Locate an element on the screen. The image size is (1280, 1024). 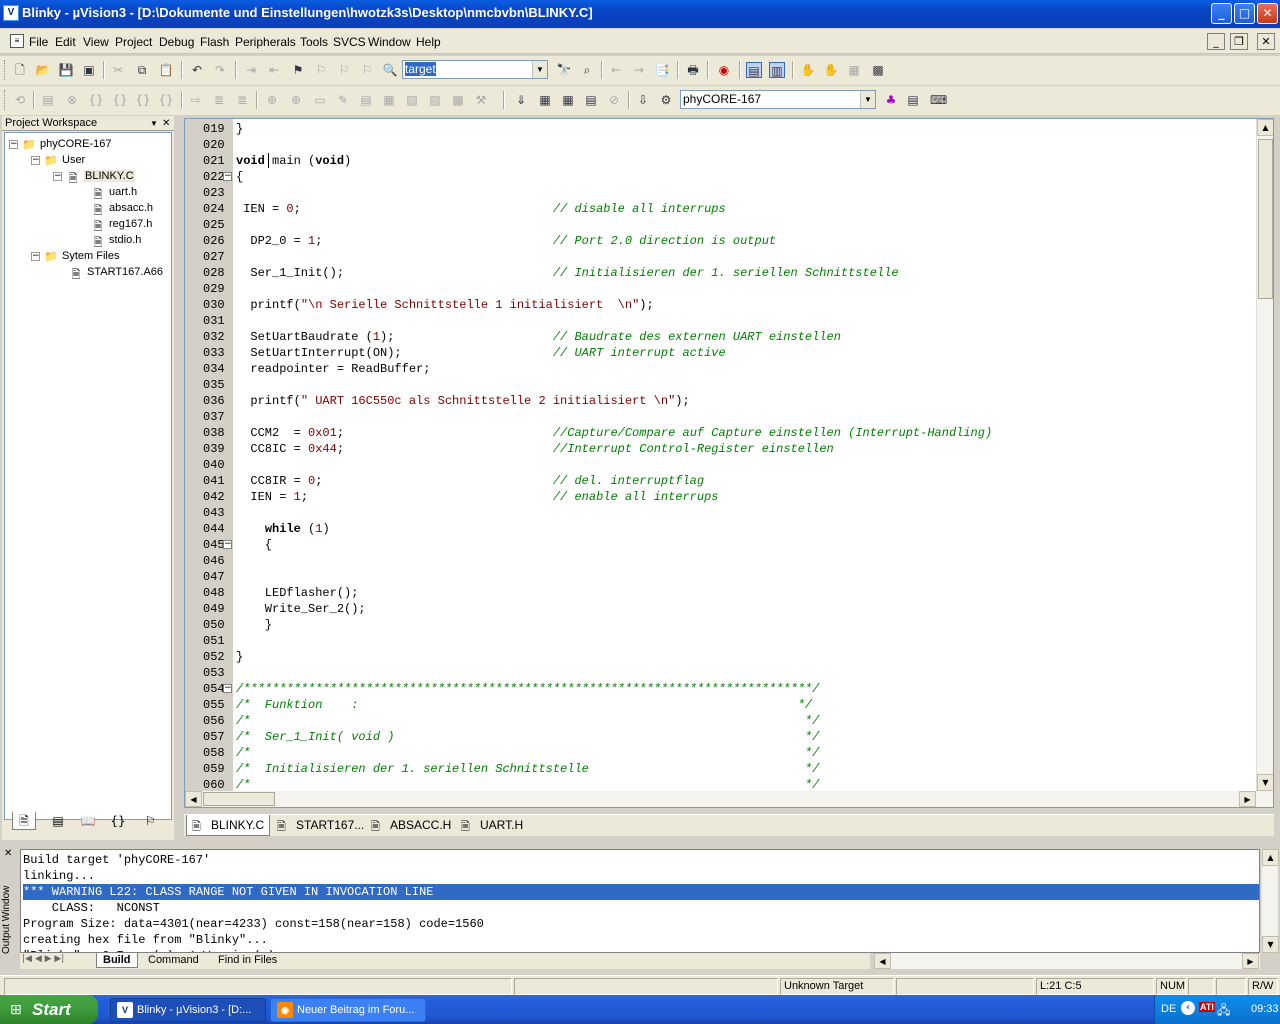
minimize-button: _ is located at coordinates (1221, 13).